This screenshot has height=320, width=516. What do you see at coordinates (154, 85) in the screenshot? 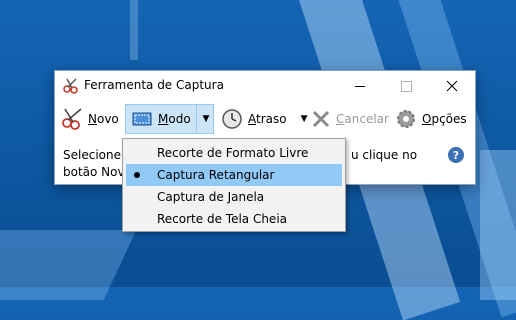
I see `window-title: Ferramenta de Captura` at bounding box center [154, 85].